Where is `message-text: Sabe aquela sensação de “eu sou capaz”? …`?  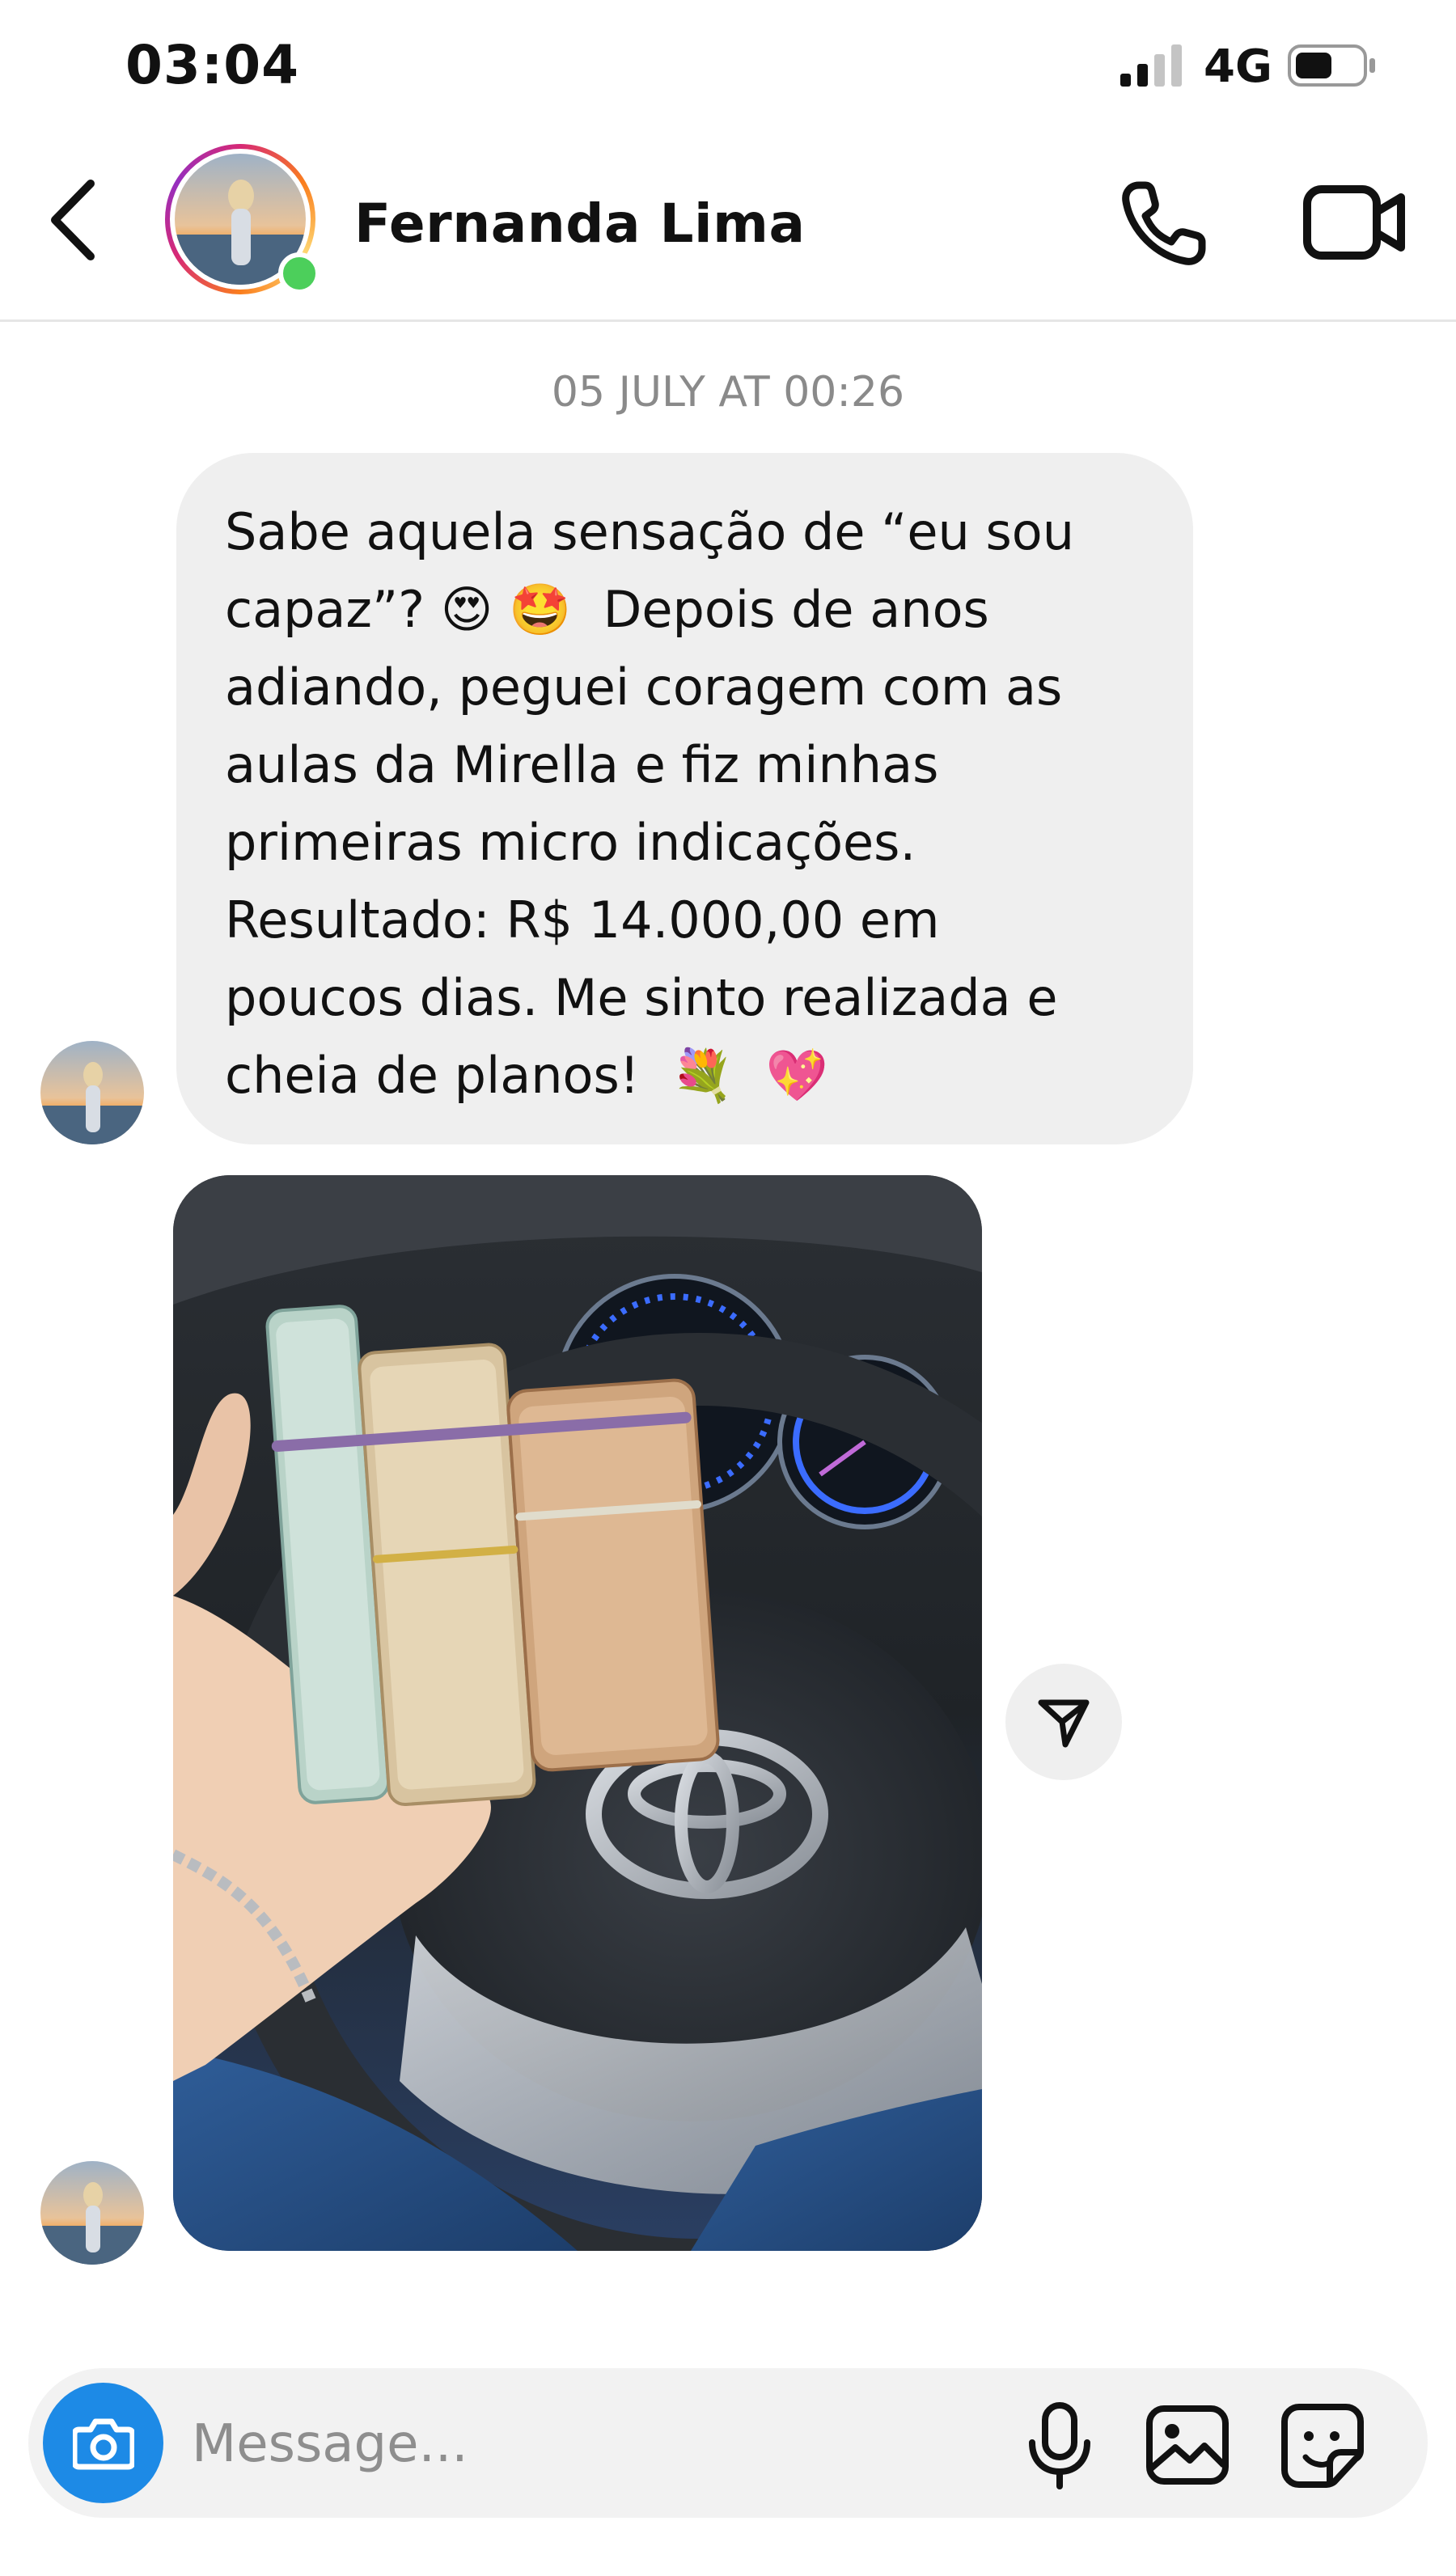 message-text: Sabe aquela sensação de “eu sou capaz”? … is located at coordinates (650, 804).